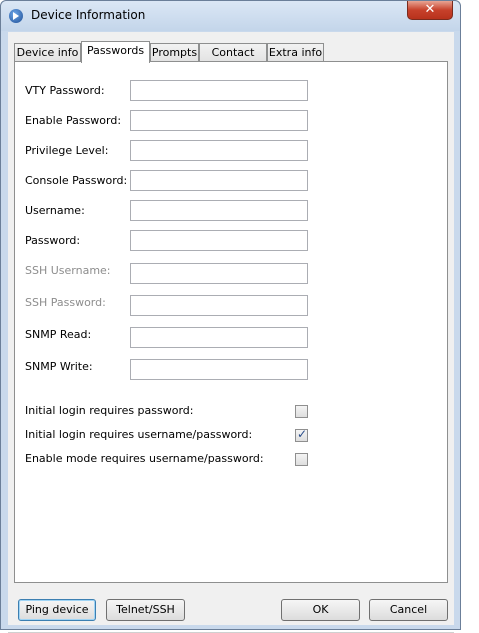 The height and width of the screenshot is (633, 479). I want to click on enable-mode-username-password-checkbox, so click(301, 459).